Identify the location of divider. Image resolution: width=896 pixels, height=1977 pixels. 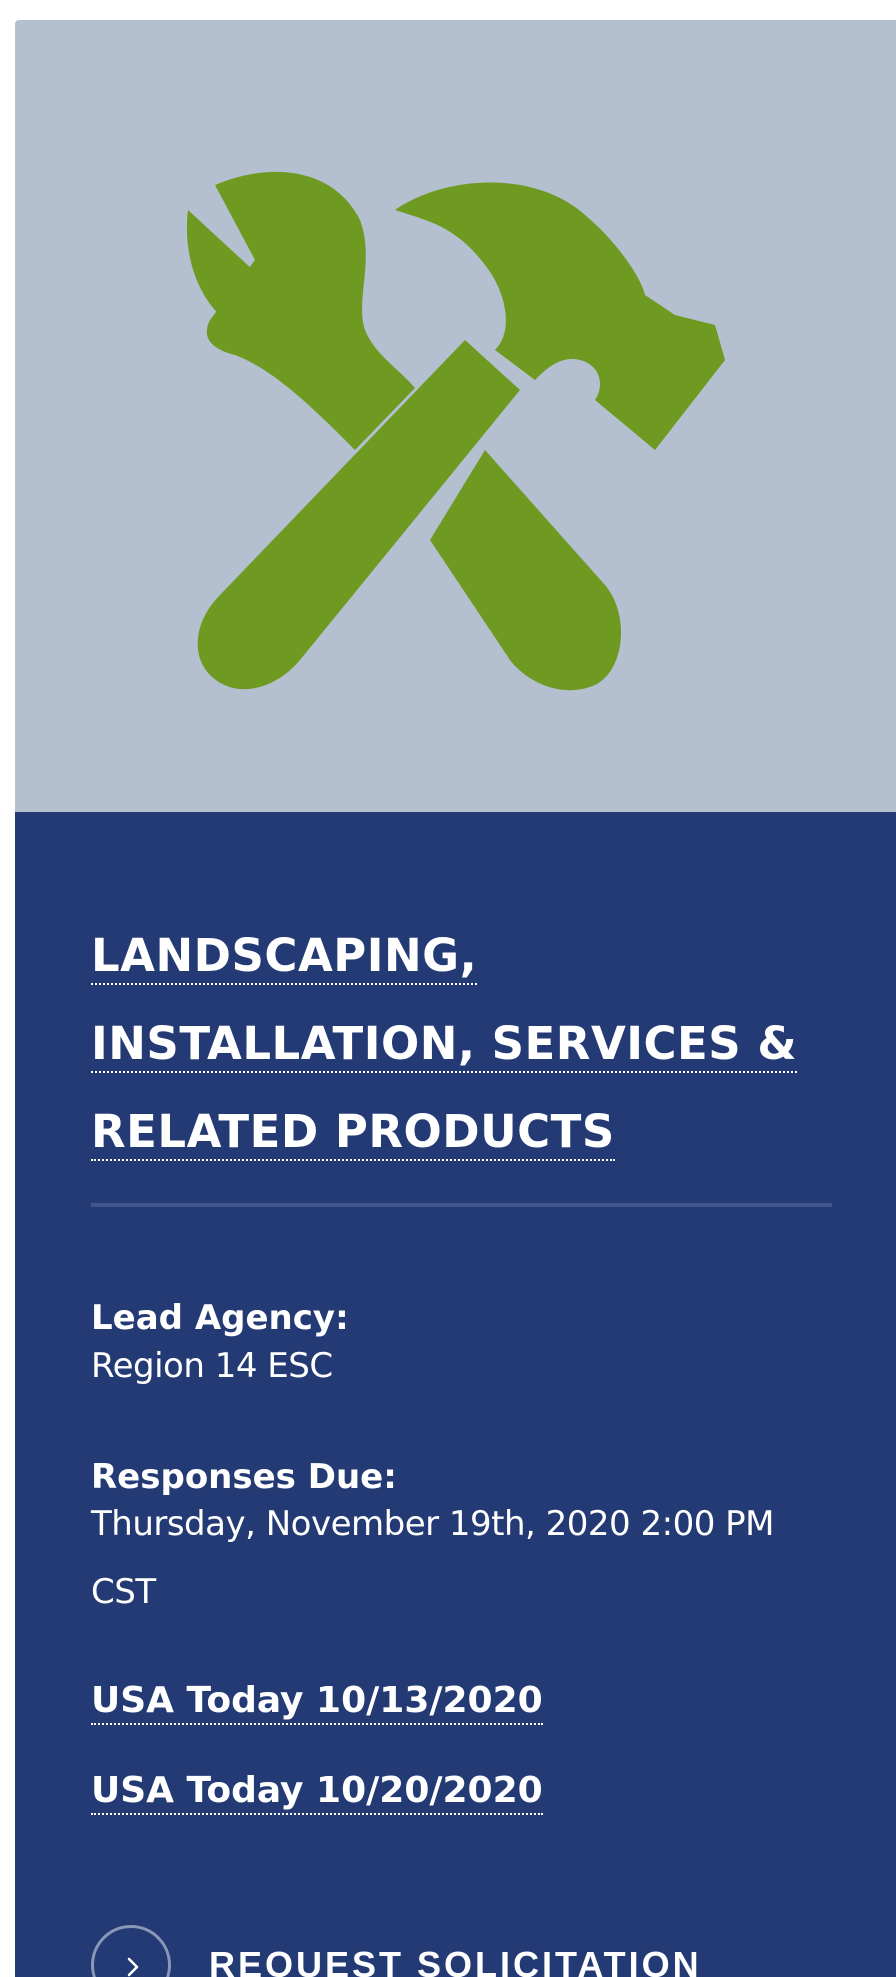
(461, 1205).